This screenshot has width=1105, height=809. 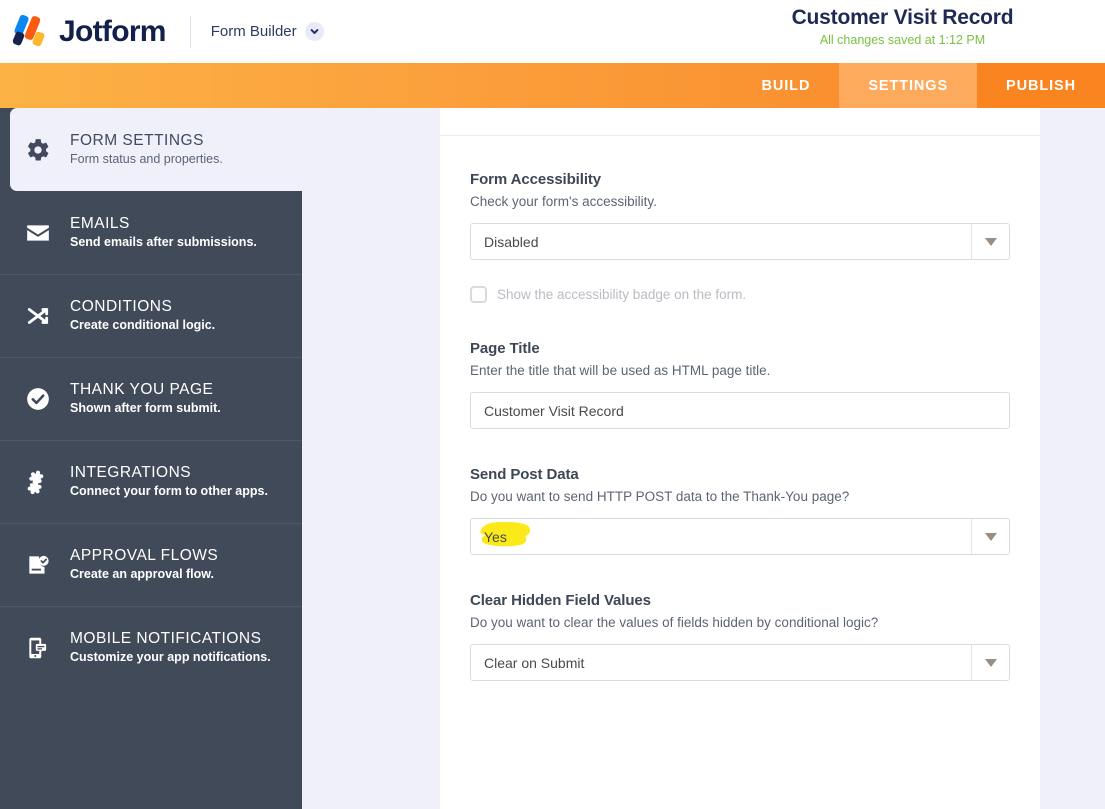 I want to click on envelope-icon, so click(x=38, y=233).